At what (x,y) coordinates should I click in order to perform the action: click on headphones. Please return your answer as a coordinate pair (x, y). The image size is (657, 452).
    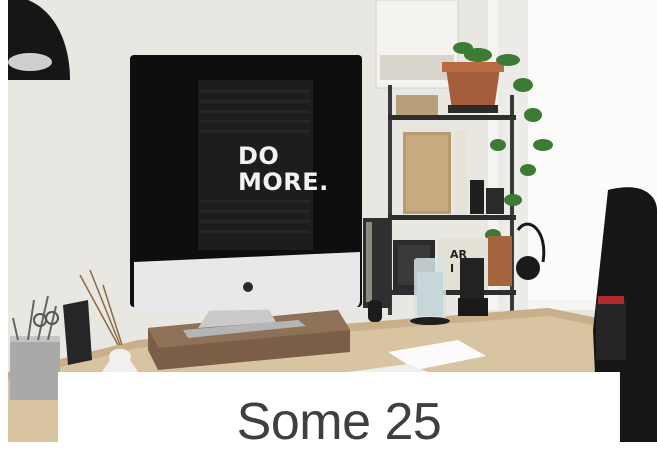
    Looking at the image, I should click on (528, 268).